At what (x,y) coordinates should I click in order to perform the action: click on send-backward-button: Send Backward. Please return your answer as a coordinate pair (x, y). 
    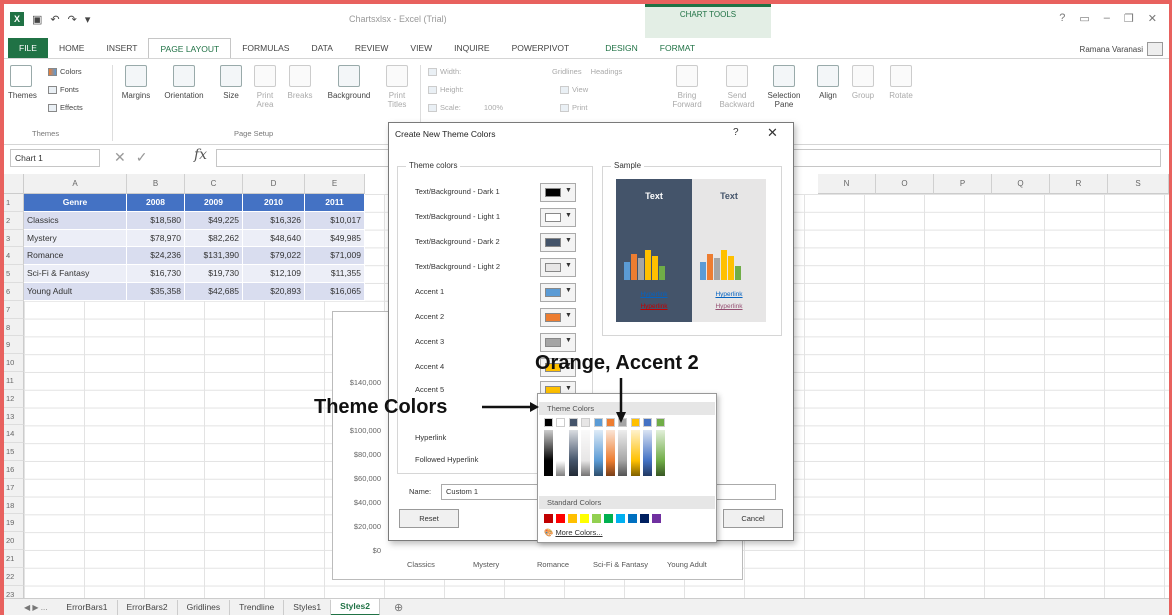
    Looking at the image, I should click on (737, 87).